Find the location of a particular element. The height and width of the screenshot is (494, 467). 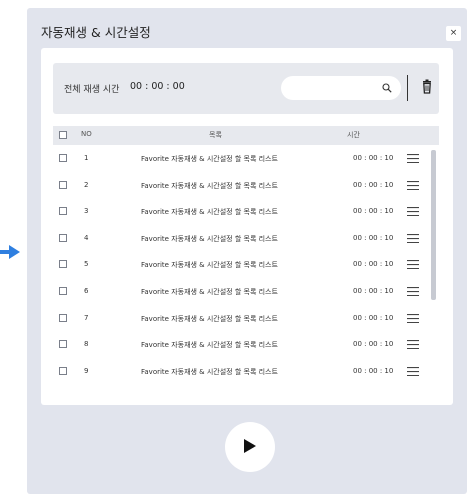

row-no: 1 is located at coordinates (86, 158).